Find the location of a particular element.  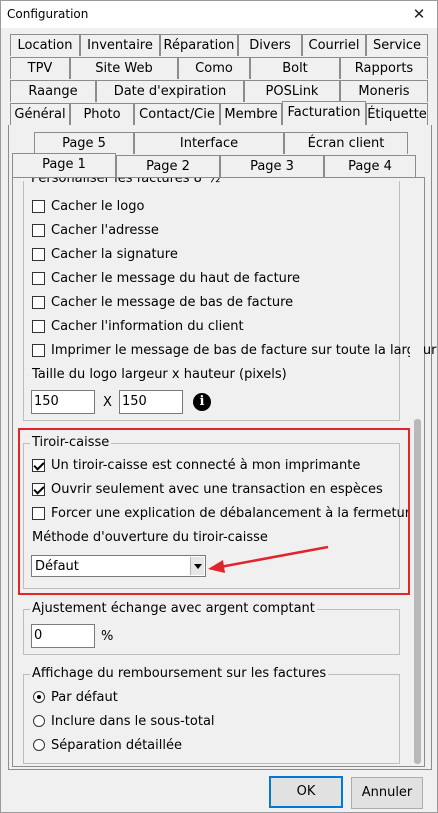

radio-include-subtotal: Inclure dans le sous-total is located at coordinates (124, 721).